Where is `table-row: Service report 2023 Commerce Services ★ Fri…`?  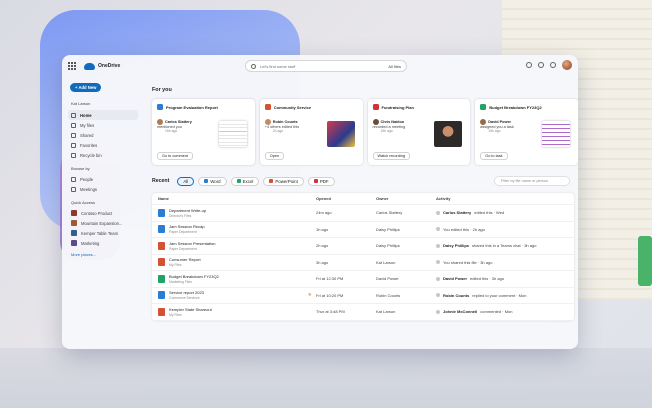 table-row: Service report 2023 Commerce Services ★ Fri… is located at coordinates (363, 296).